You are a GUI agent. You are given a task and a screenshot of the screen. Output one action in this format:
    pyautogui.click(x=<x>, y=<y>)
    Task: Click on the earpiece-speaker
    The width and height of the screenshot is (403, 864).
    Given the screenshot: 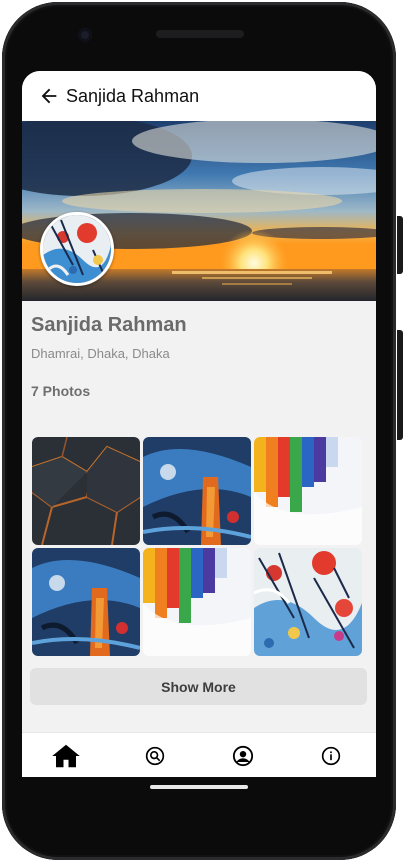 What is the action you would take?
    pyautogui.click(x=200, y=34)
    